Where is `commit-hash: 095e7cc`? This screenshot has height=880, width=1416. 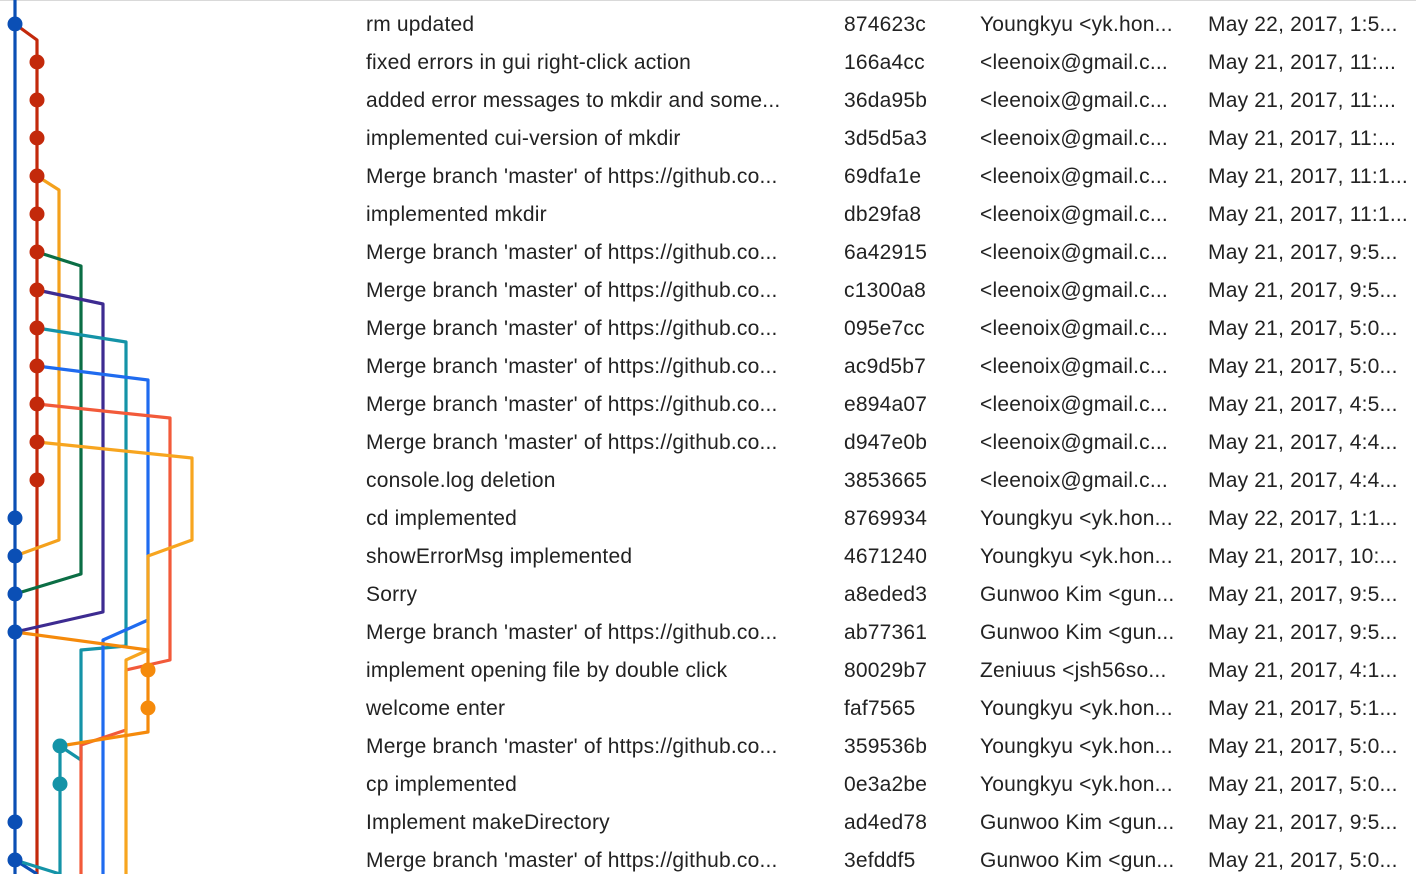
commit-hash: 095e7cc is located at coordinates (884, 328).